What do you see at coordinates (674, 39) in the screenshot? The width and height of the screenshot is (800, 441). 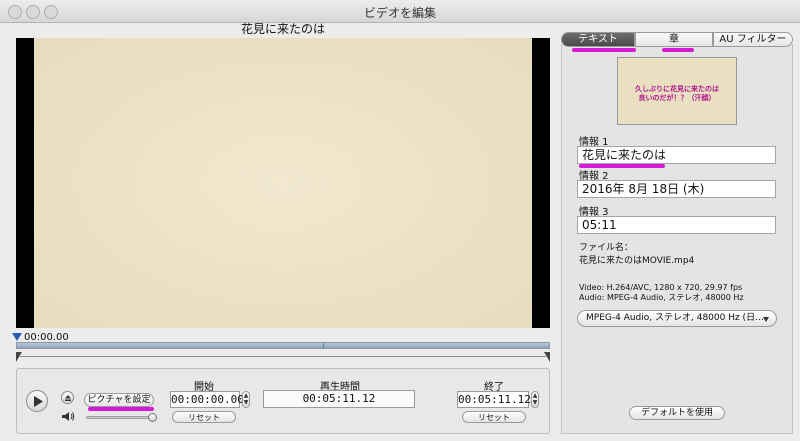 I see `tab-chapters: 章` at bounding box center [674, 39].